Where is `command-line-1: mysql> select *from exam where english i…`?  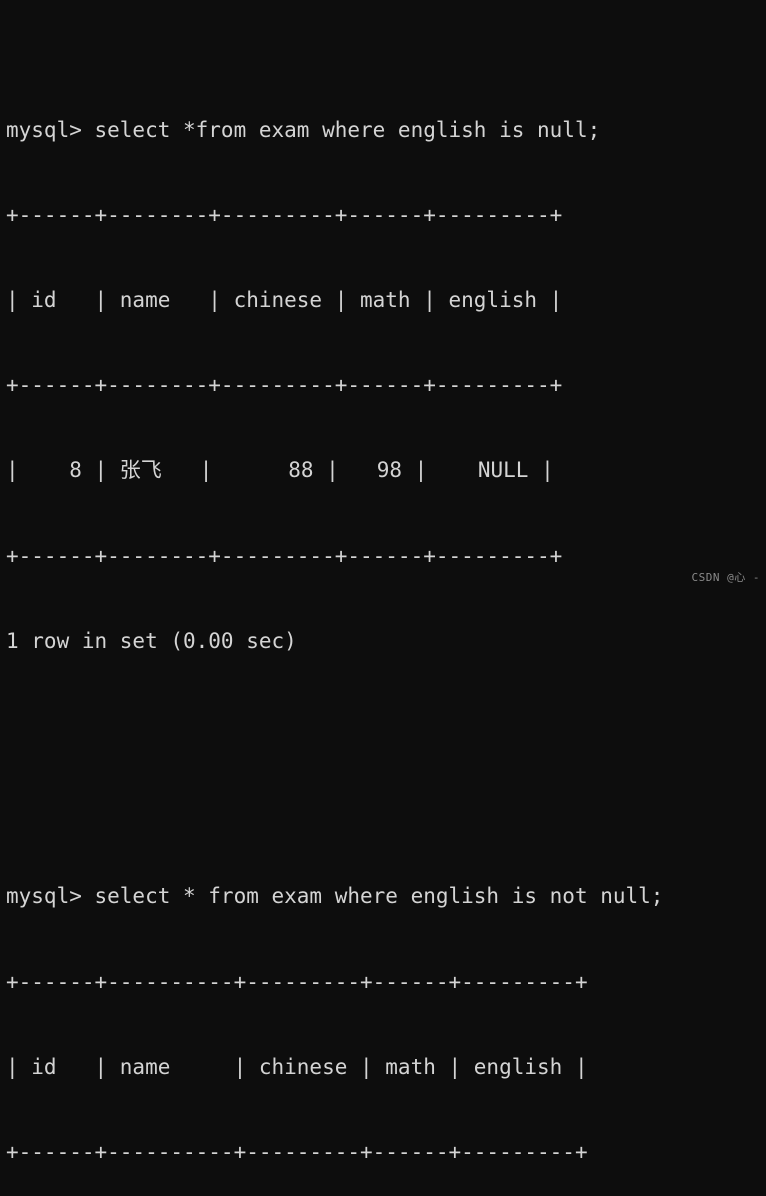
command-line-1: mysql> select *from exam where english i… is located at coordinates (303, 129).